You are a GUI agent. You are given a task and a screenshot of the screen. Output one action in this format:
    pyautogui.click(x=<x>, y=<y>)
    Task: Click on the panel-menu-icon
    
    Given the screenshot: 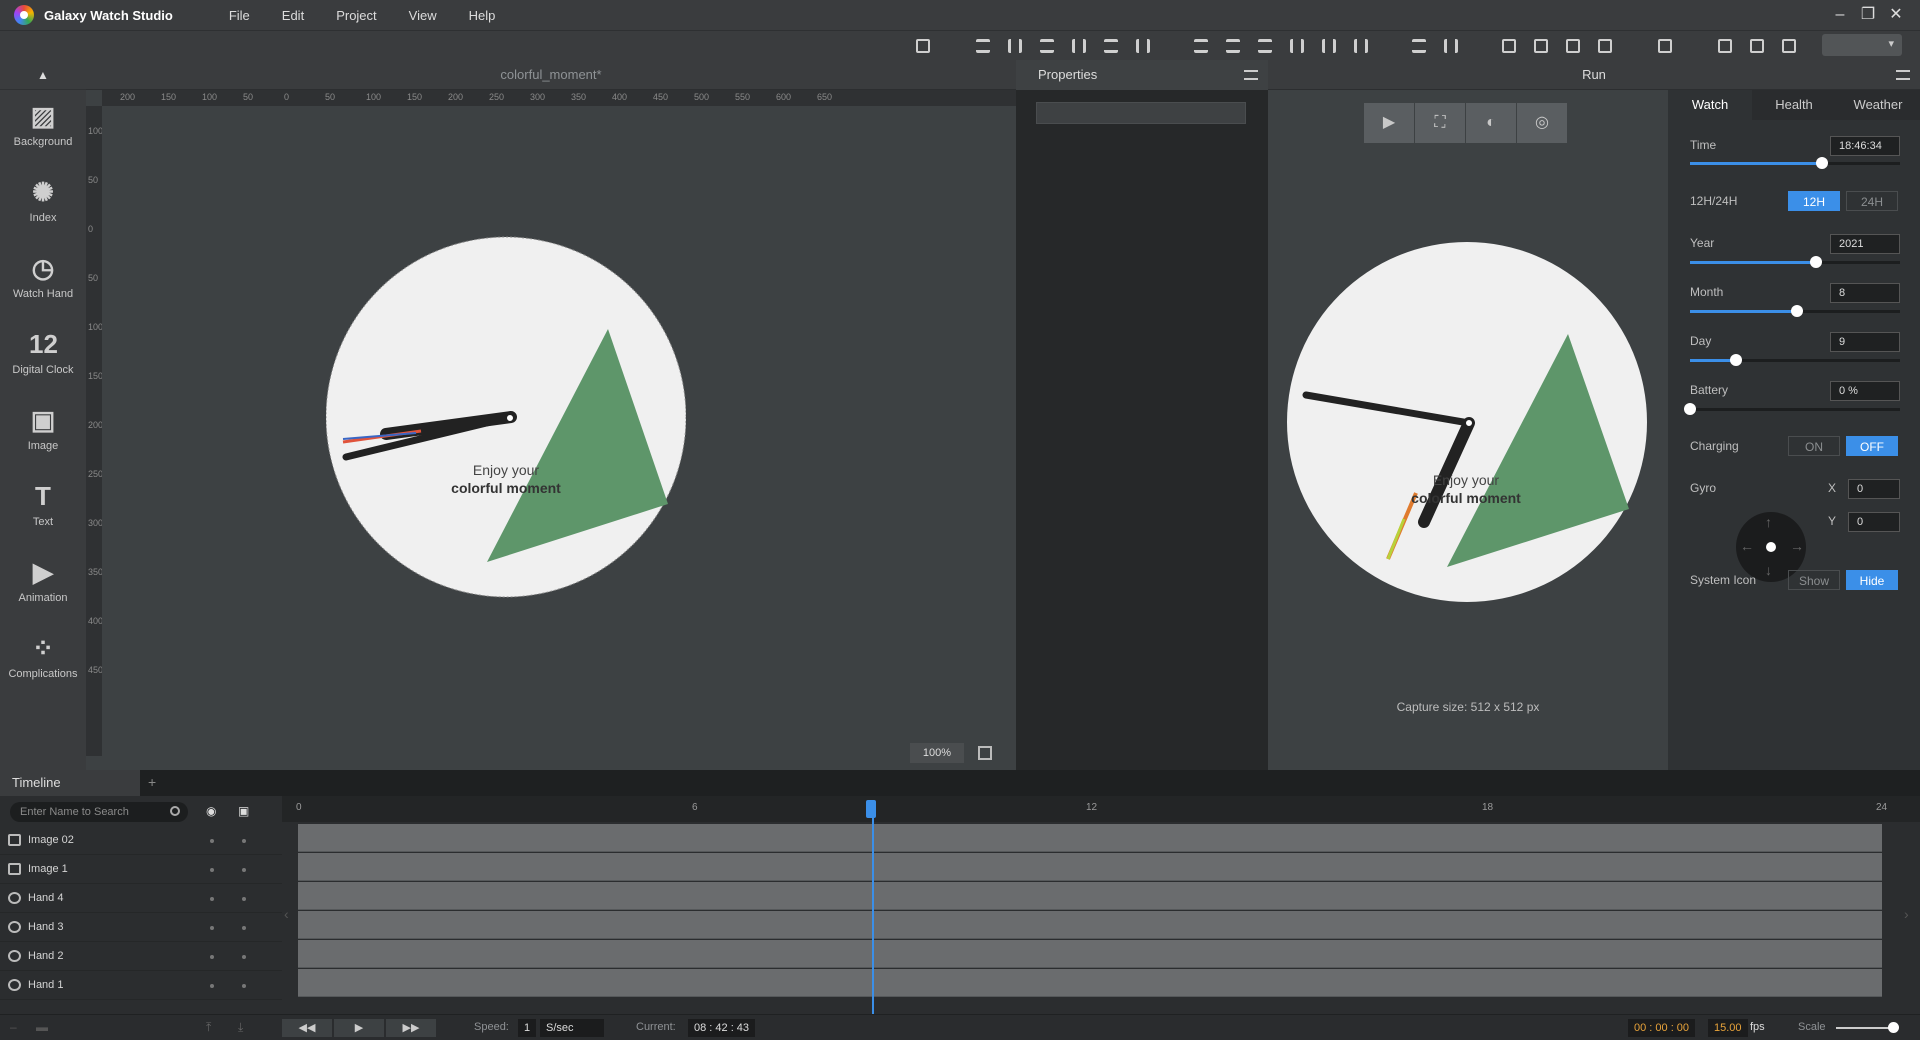 What is the action you would take?
    pyautogui.click(x=1251, y=75)
    